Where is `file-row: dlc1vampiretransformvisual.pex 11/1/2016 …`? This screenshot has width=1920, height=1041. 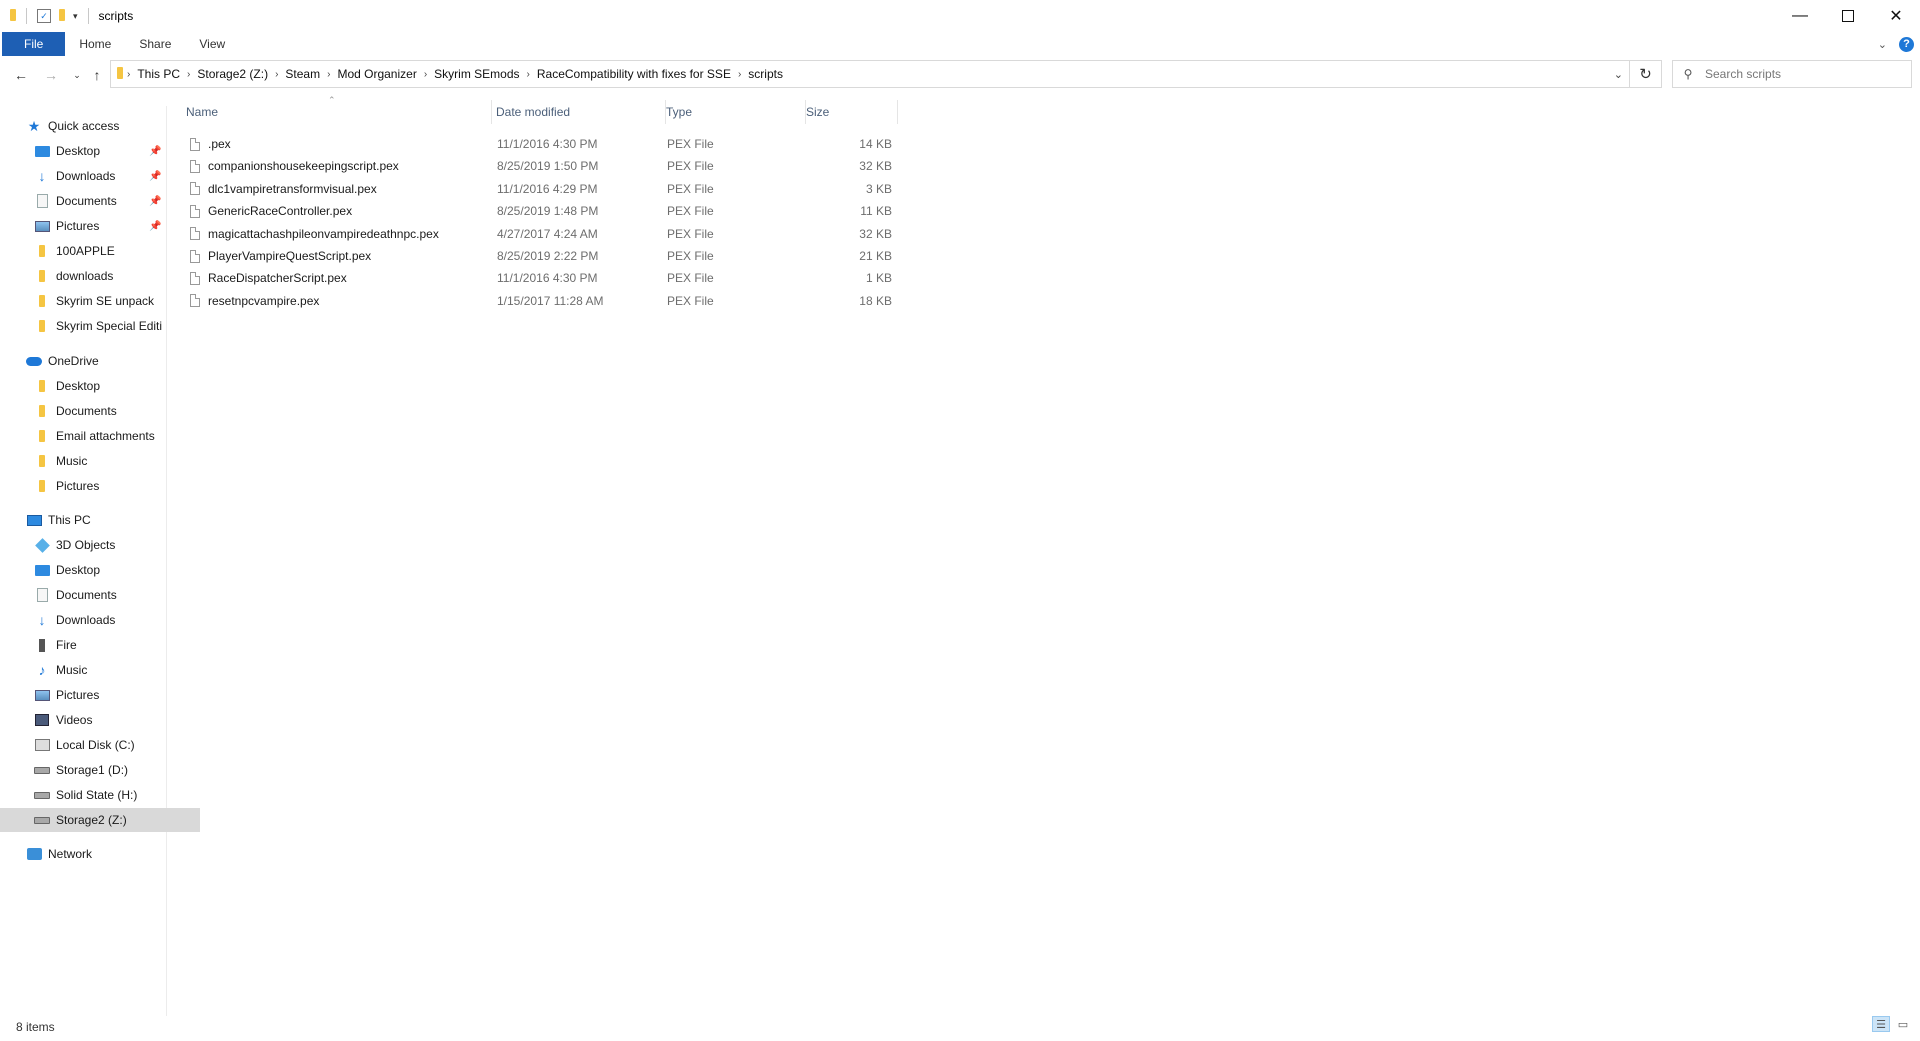 file-row: dlc1vampiretransformvisual.pex 11/1/2016 … is located at coordinates (541, 189).